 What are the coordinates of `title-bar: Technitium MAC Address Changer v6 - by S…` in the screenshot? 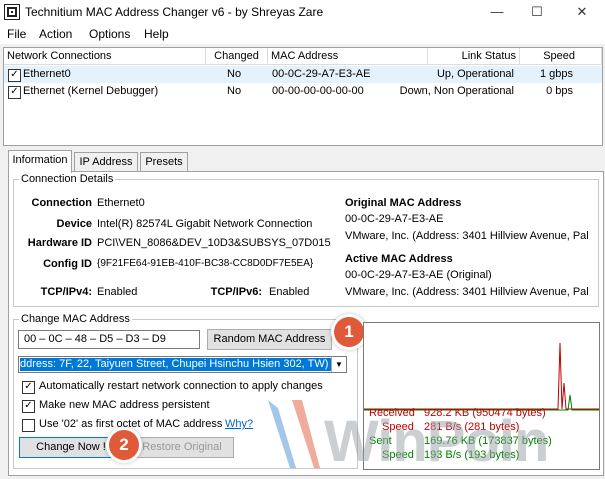 It's located at (302, 12).